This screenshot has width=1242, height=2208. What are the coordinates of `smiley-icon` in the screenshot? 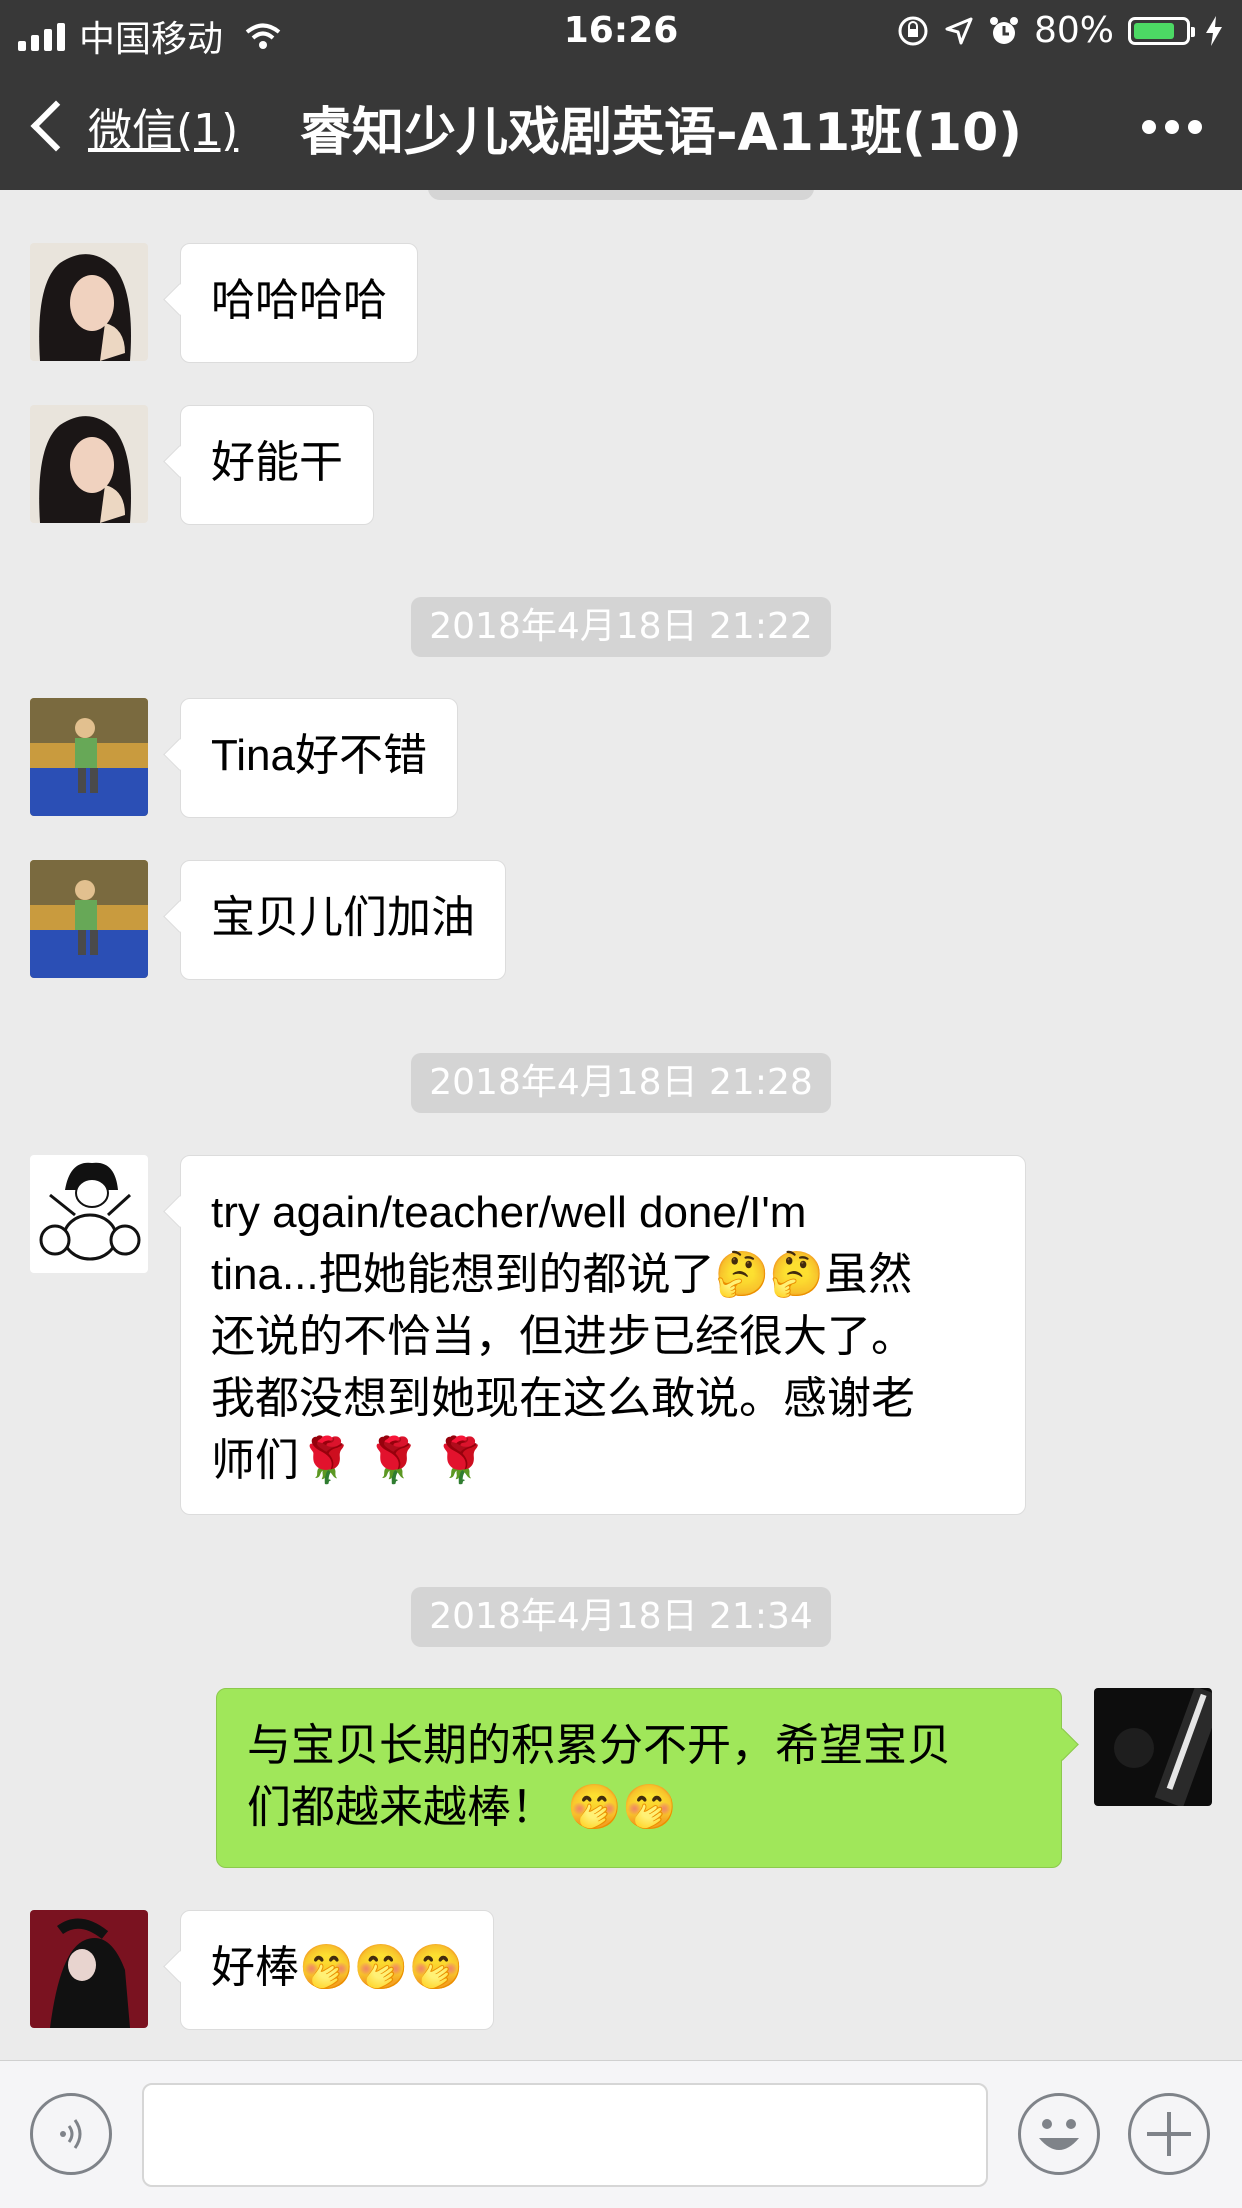 It's located at (1059, 2134).